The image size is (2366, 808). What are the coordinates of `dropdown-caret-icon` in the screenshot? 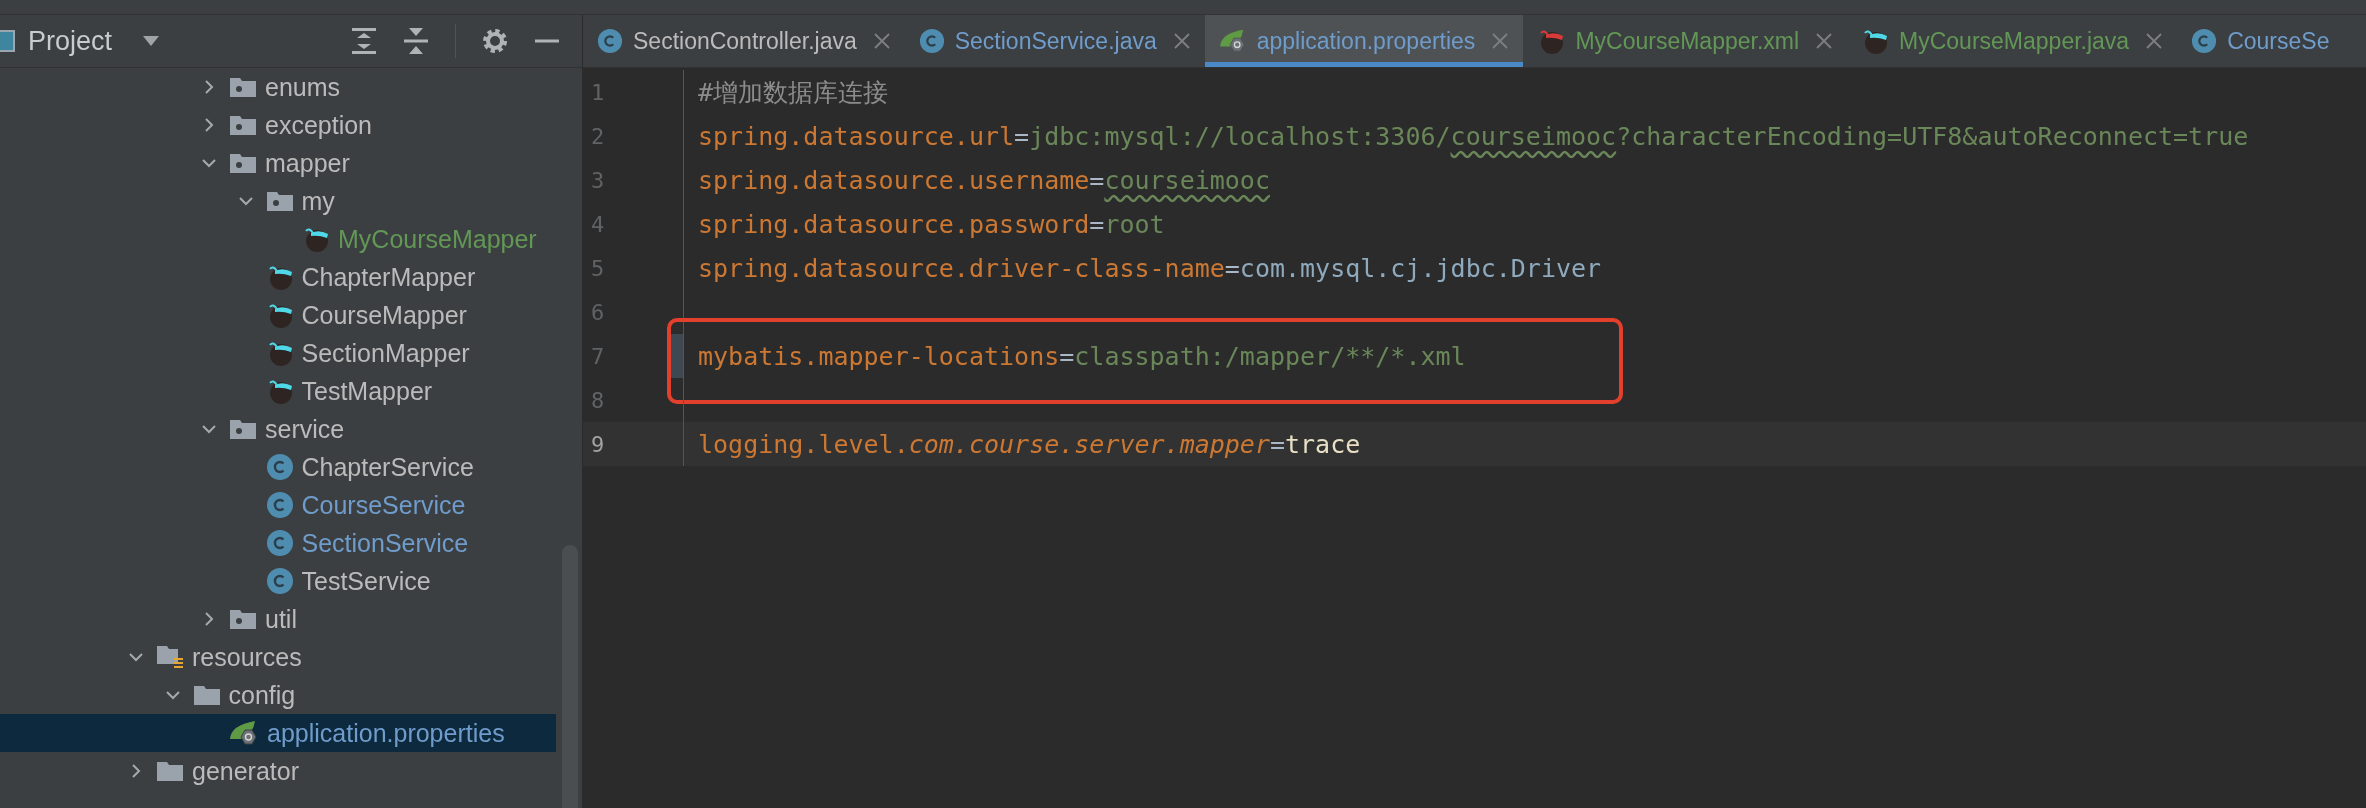 It's located at (151, 41).